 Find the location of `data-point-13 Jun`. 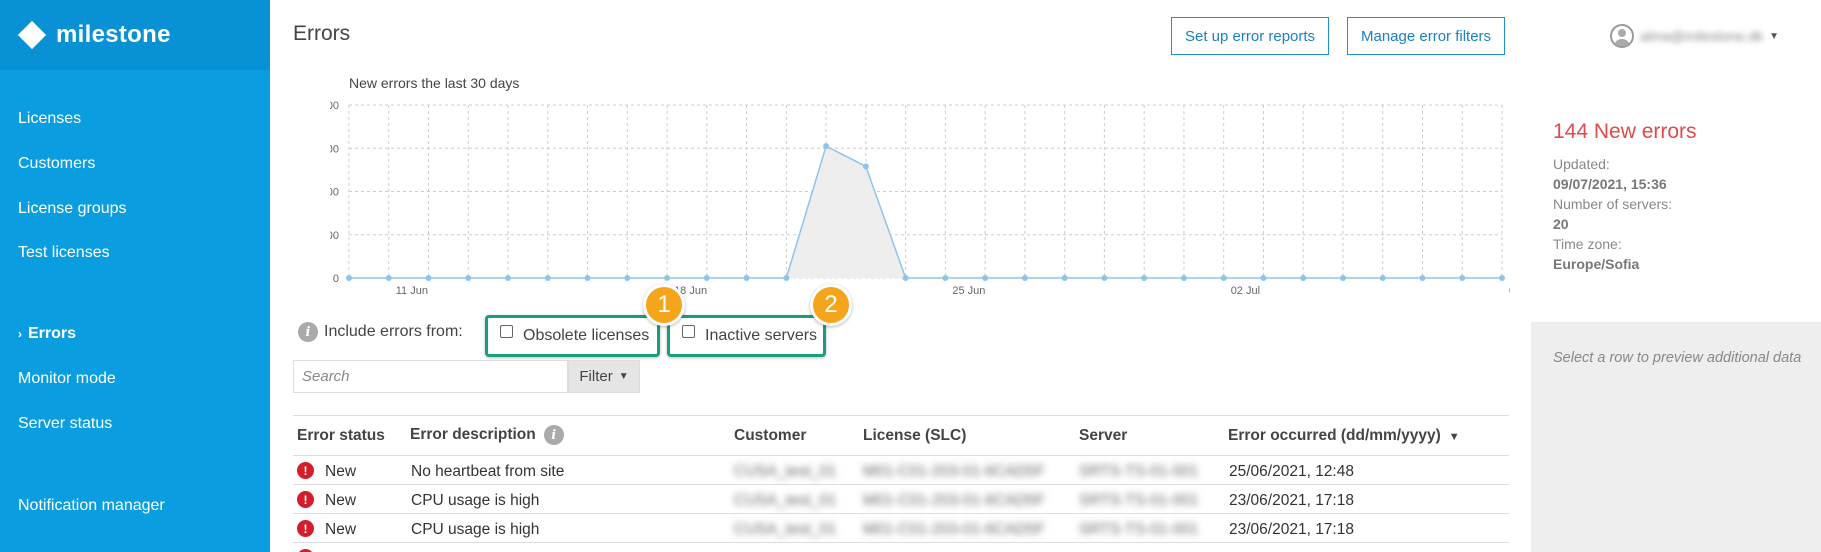

data-point-13 Jun is located at coordinates (468, 278).